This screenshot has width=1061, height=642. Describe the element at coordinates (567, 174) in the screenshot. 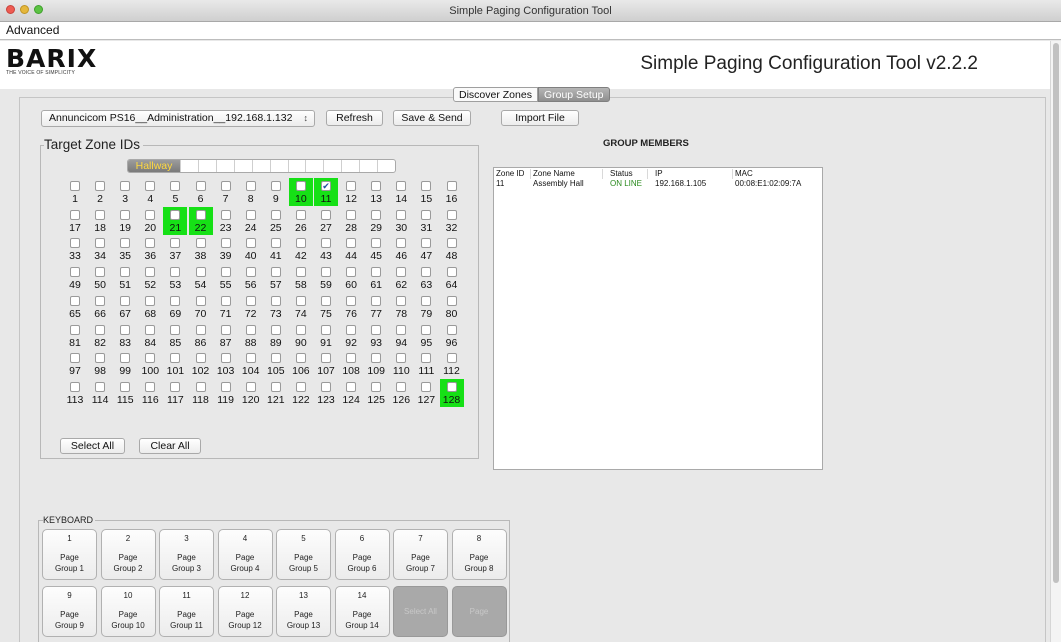

I see `column-header-zone-name: Zone Name` at that location.